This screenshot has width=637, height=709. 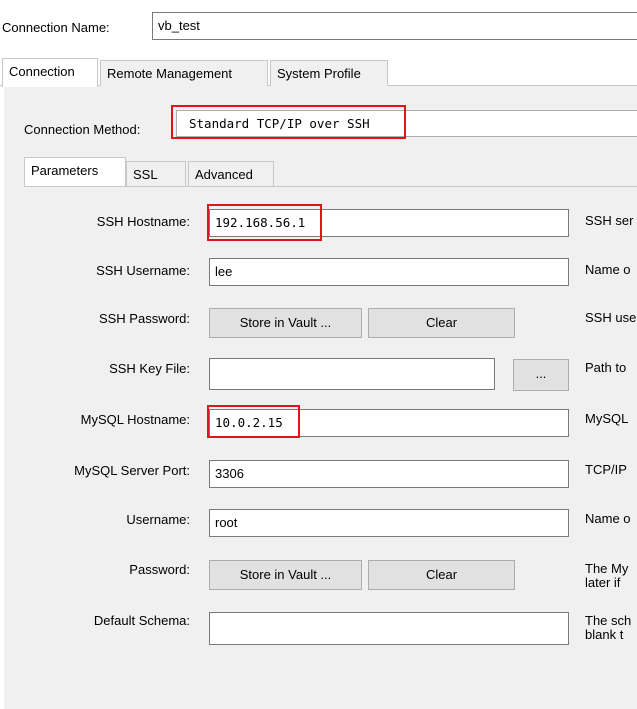 What do you see at coordinates (249, 422) in the screenshot?
I see `mysql-hostname-value: 10.0.2.15` at bounding box center [249, 422].